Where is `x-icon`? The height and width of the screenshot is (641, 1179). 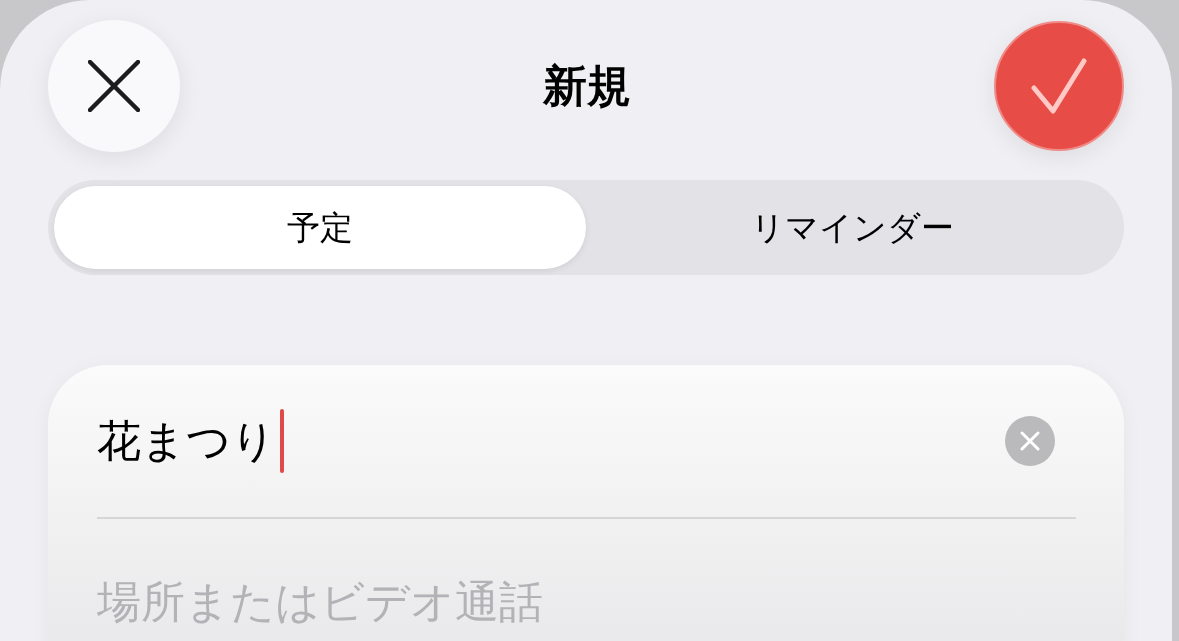 x-icon is located at coordinates (1030, 441).